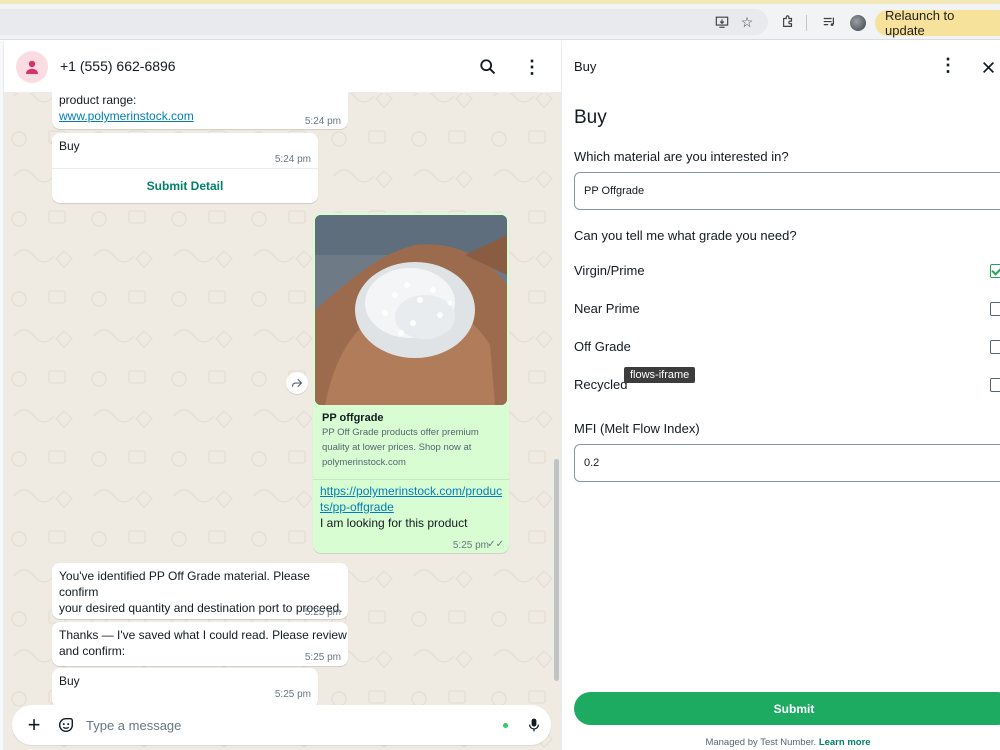 This screenshot has width=1000, height=750. I want to click on option-near-prime: Near Prime, so click(607, 308).